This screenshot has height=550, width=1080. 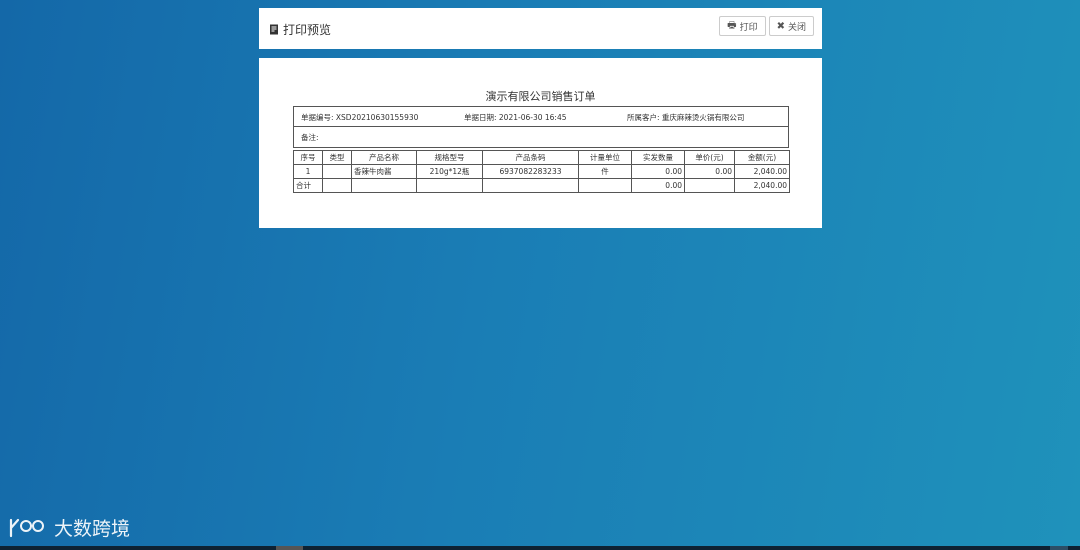 What do you see at coordinates (515, 117) in the screenshot?
I see `doc-date: 单据日期: 2021-06-30 16:45` at bounding box center [515, 117].